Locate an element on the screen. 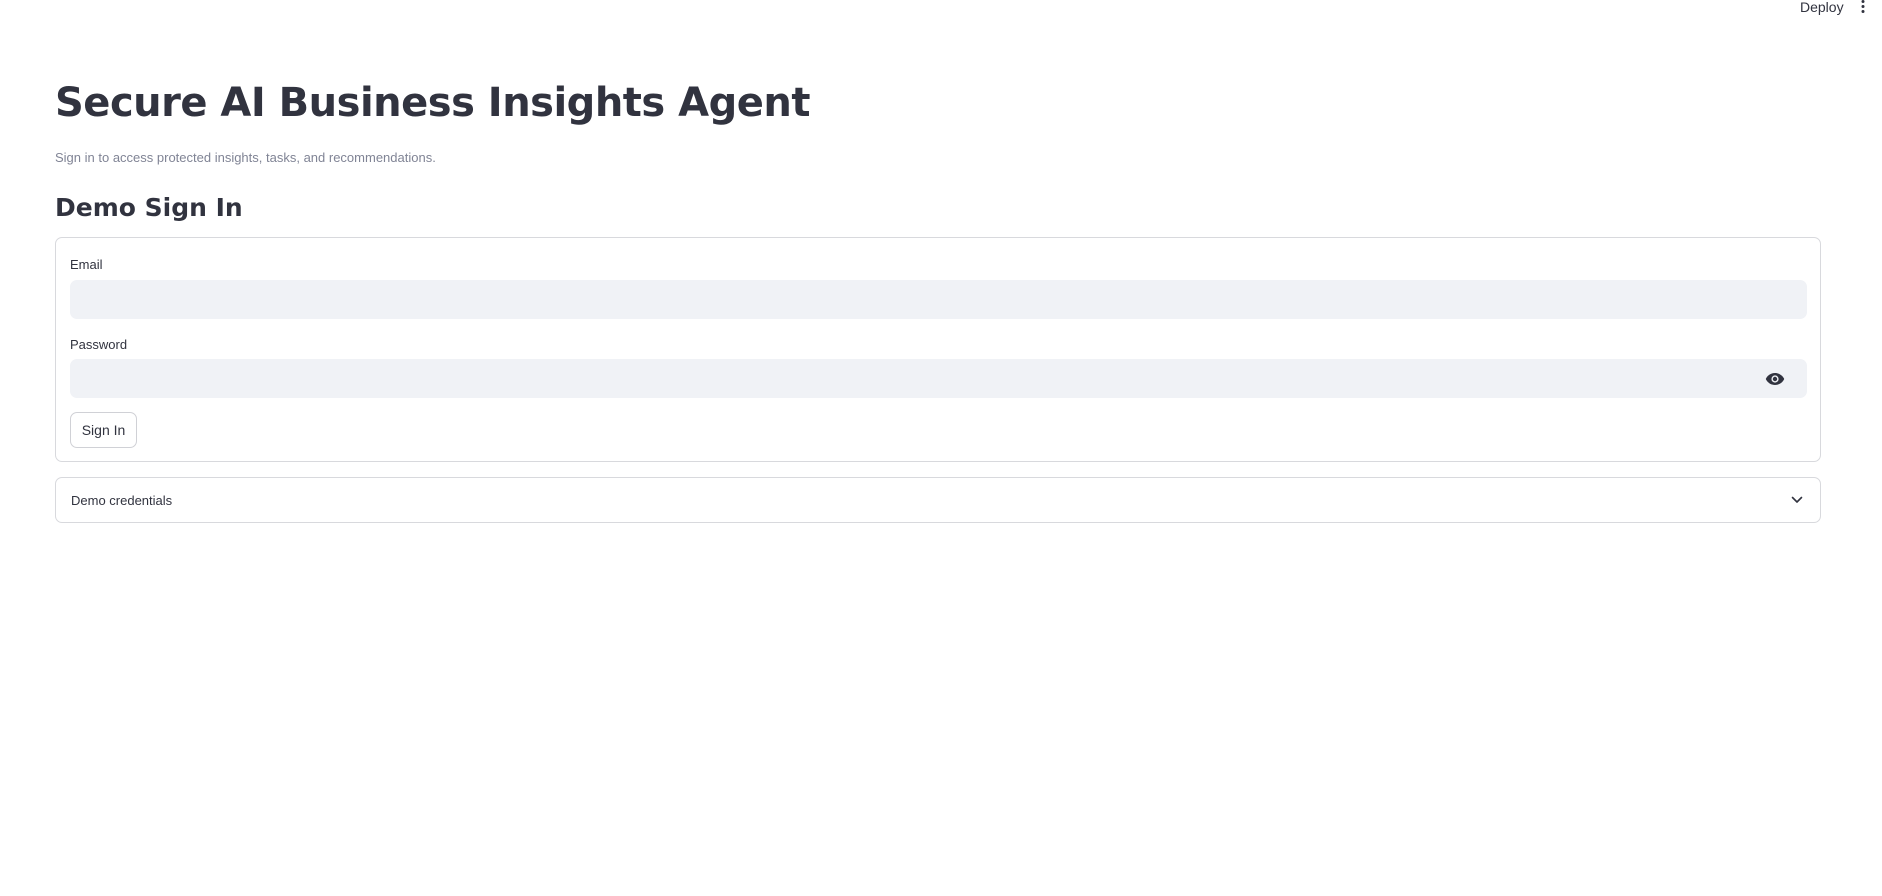 Image resolution: width=1882 pixels, height=896 pixels. password-input is located at coordinates (938, 378).